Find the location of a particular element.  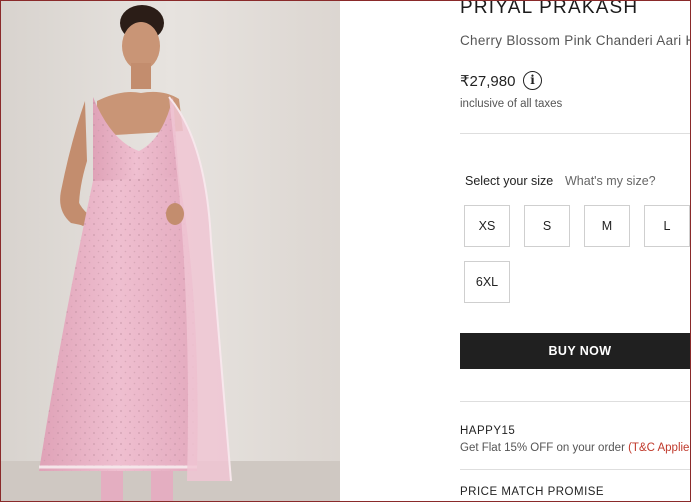

size-option-l: L is located at coordinates (667, 226).